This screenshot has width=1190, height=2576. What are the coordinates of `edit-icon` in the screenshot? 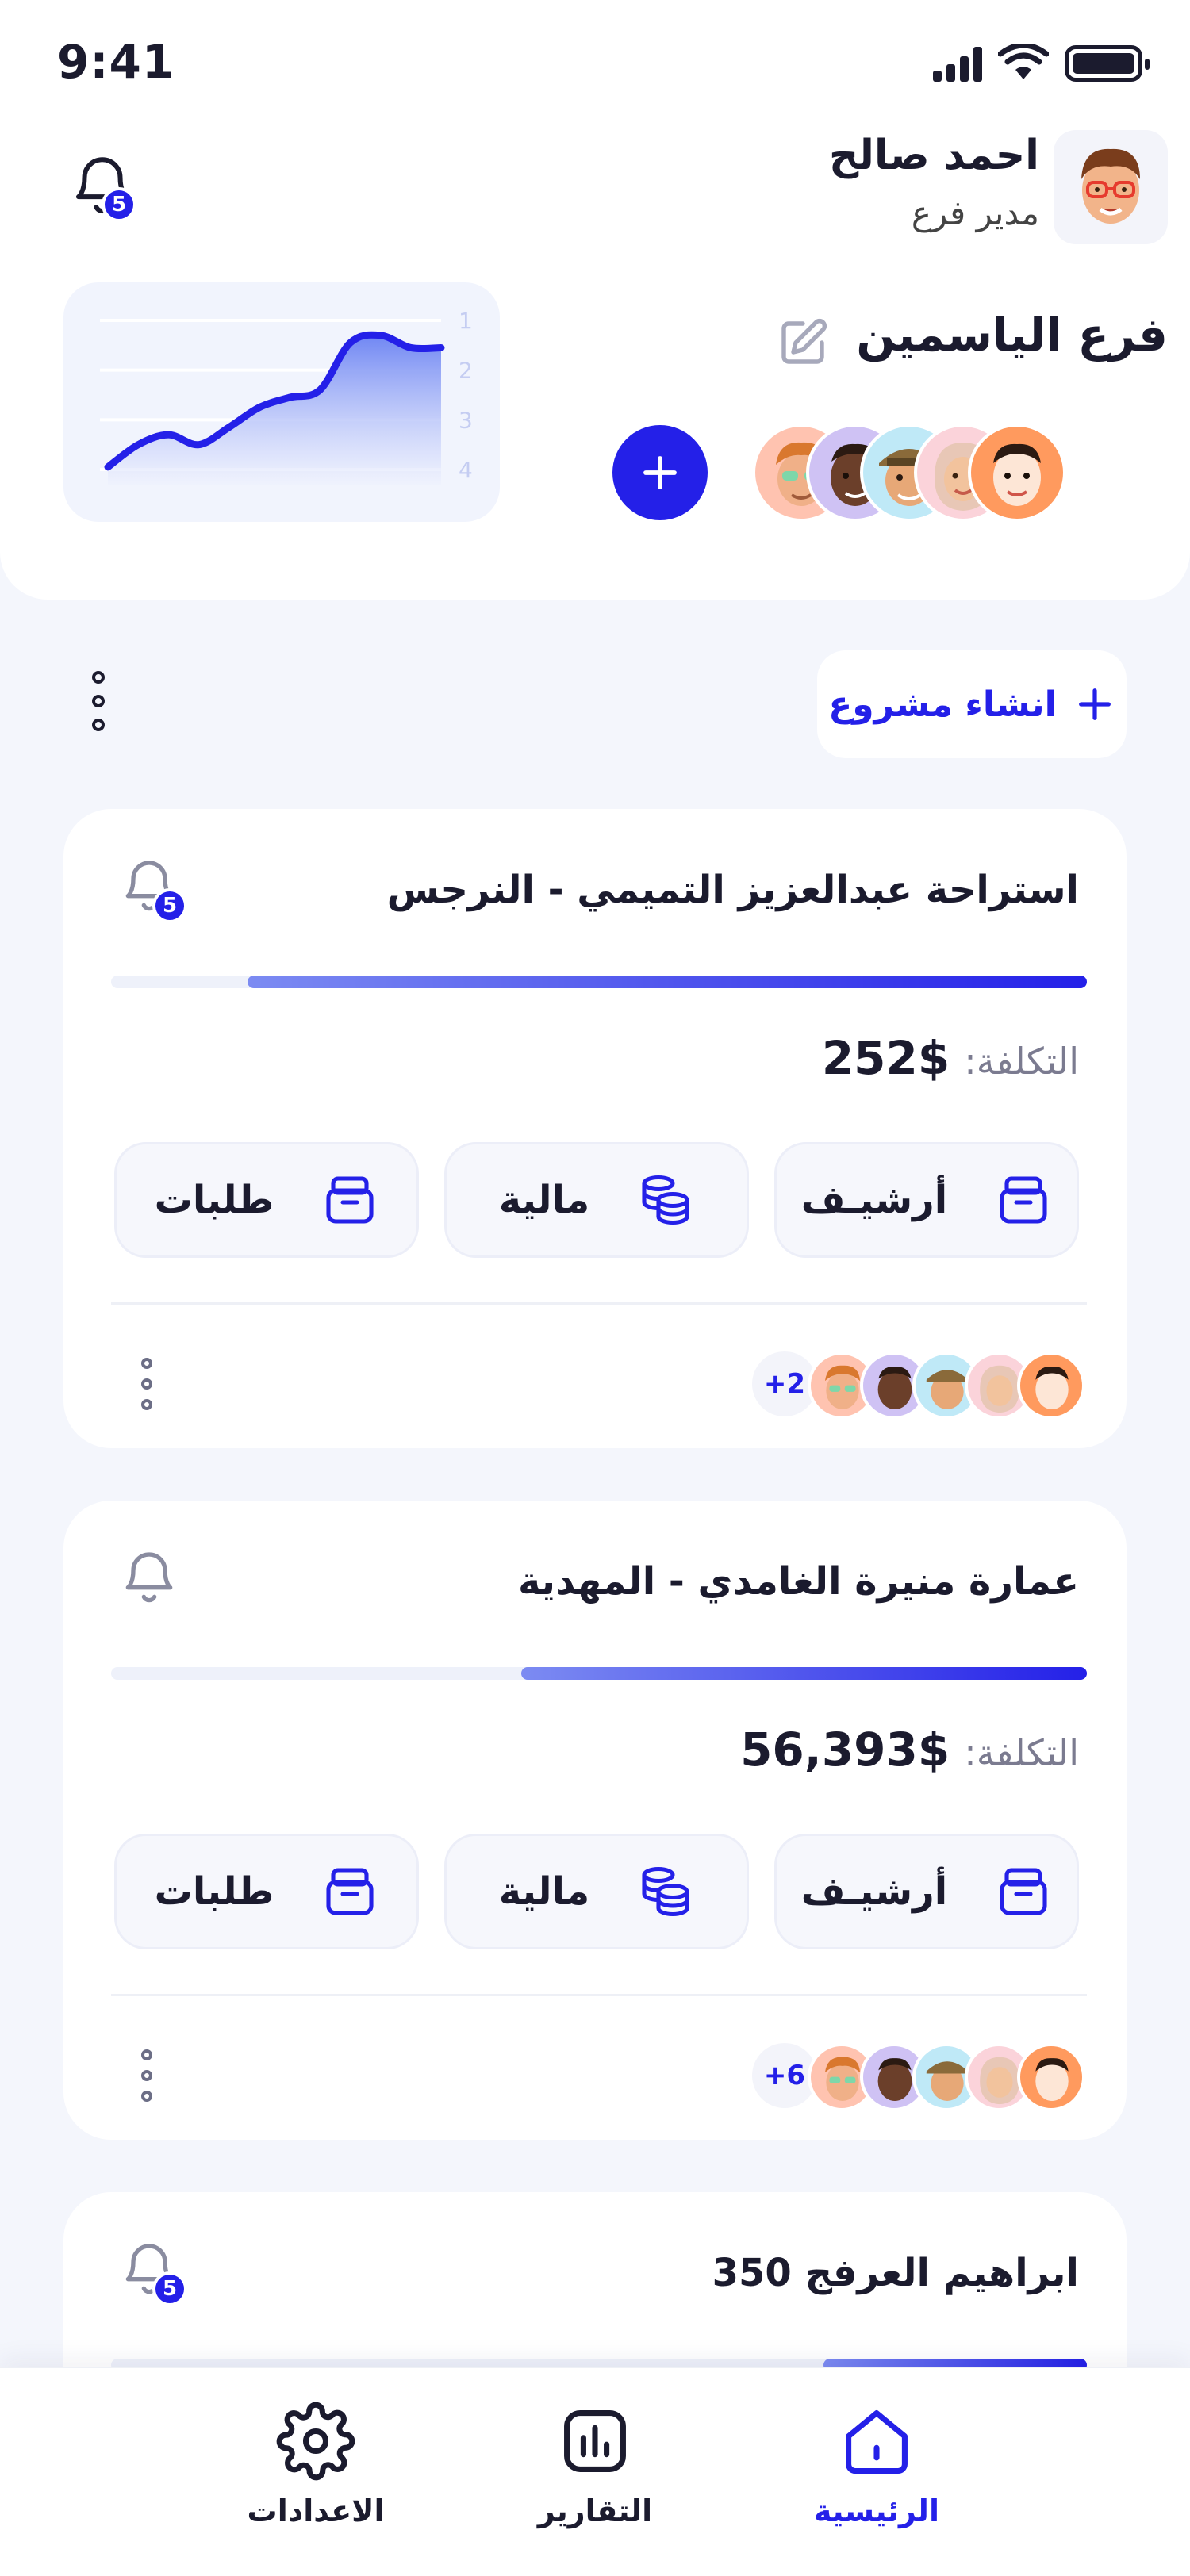 It's located at (804, 341).